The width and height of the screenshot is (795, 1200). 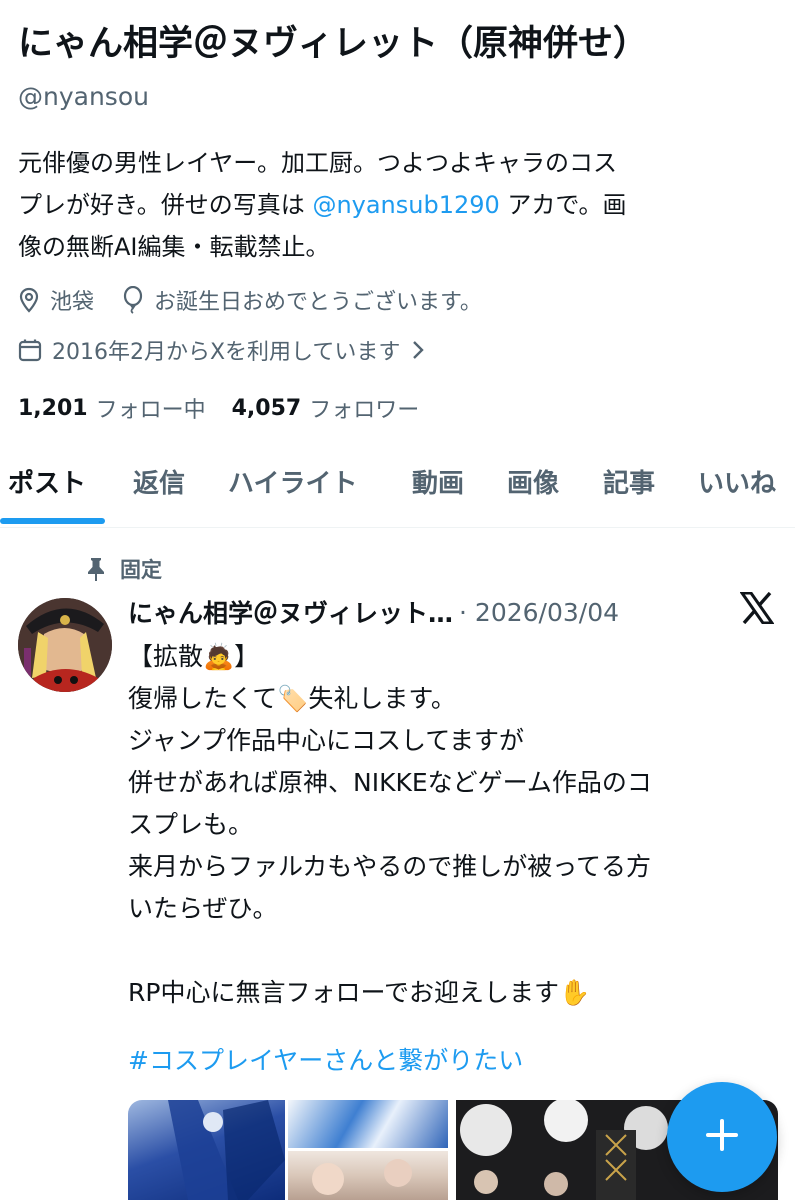 I want to click on tab-images: 画像, so click(x=533, y=487).